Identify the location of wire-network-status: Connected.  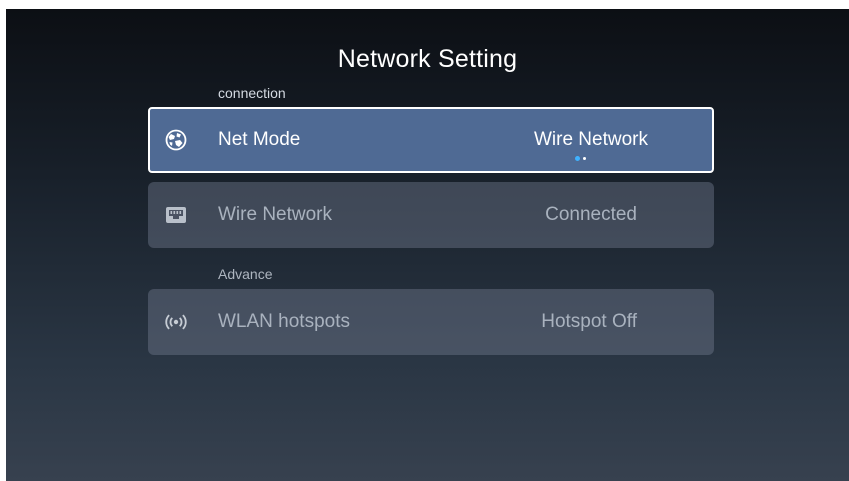
(591, 214).